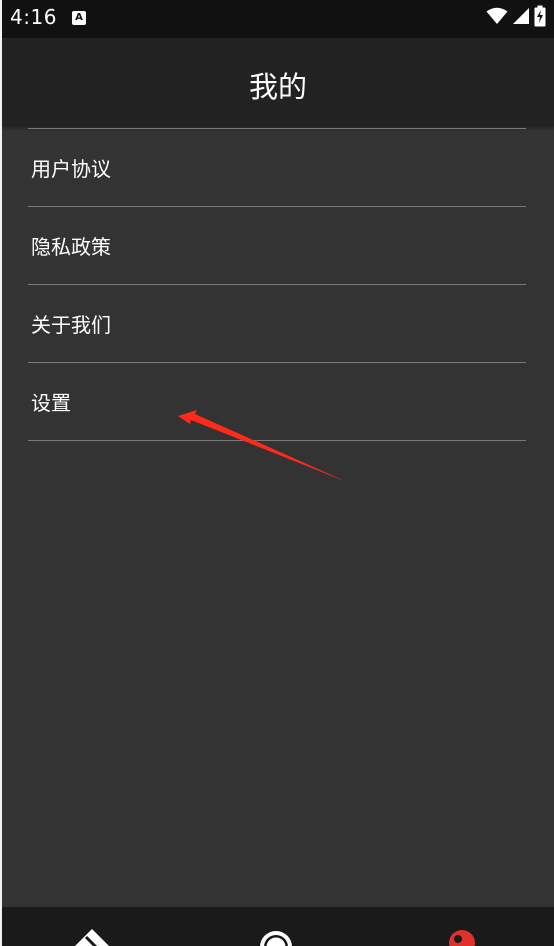 This screenshot has width=554, height=946. Describe the element at coordinates (92, 937) in the screenshot. I see `diamond-icon` at that location.